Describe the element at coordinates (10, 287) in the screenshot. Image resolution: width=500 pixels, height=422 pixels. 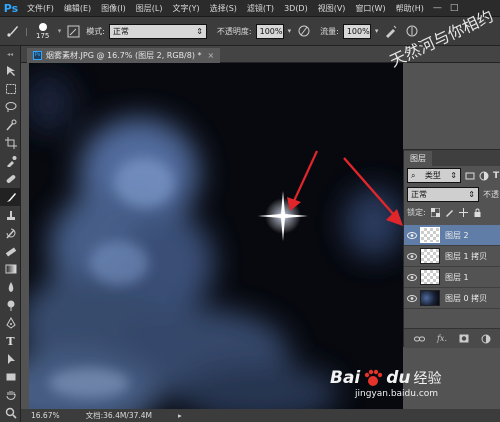
I see `blur-tool-icon` at that location.